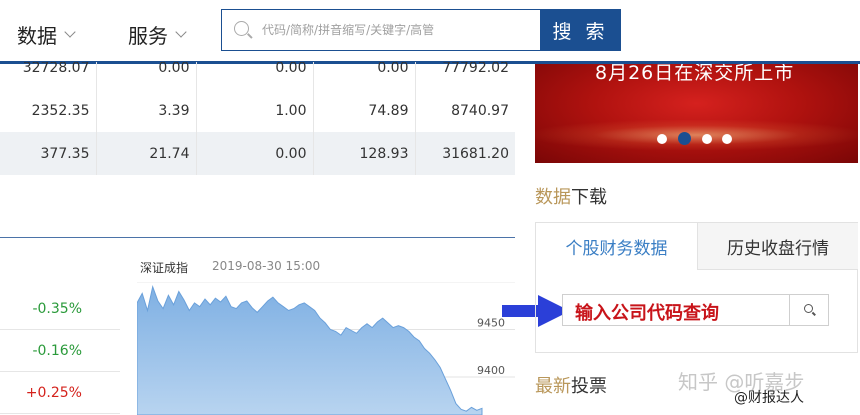 This screenshot has height=415, width=860. I want to click on y-tick-label: 9400, so click(491, 370).